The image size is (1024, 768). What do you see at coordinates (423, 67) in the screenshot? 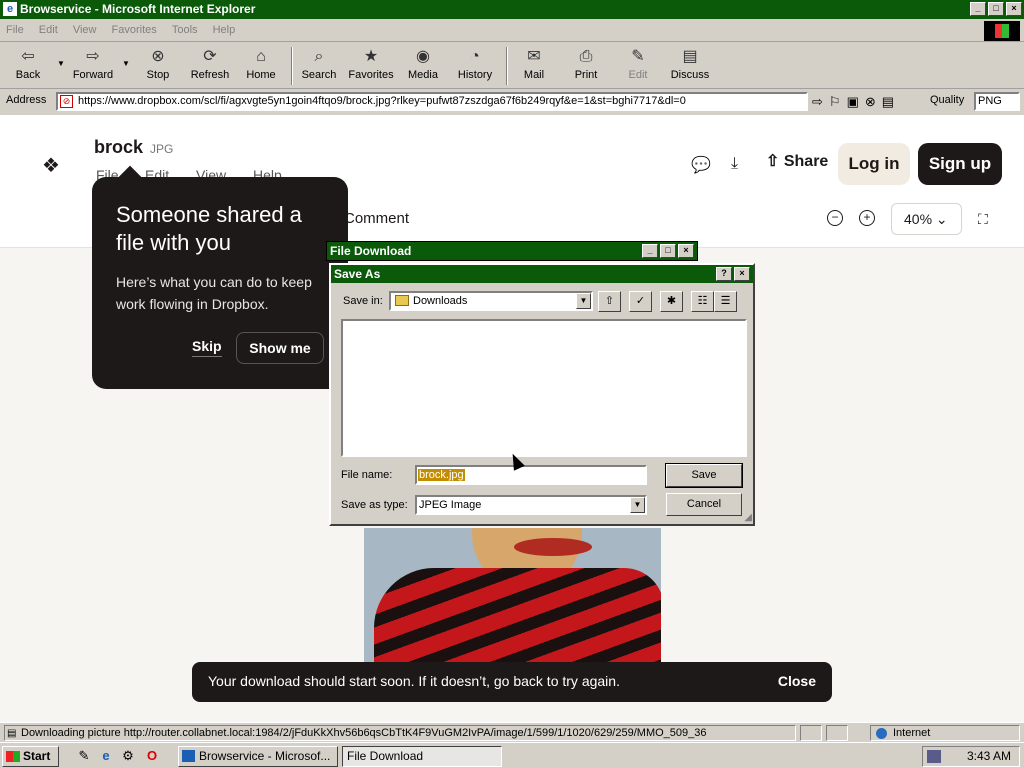
I see `media-button: ◉ Media` at bounding box center [423, 67].